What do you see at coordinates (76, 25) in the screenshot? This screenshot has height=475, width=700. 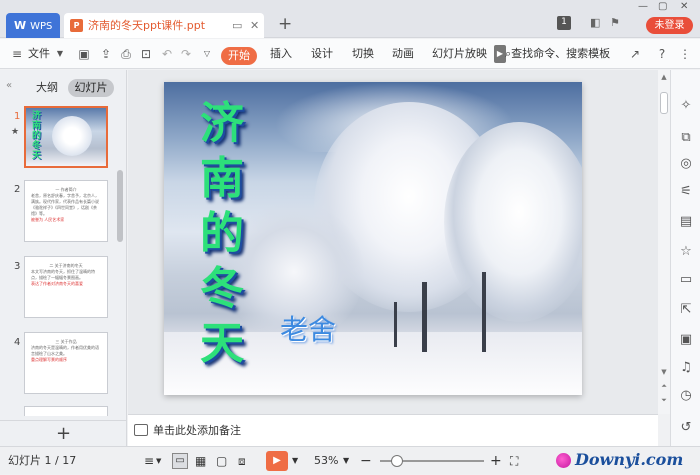 I see `ppt-file-icon: P` at bounding box center [76, 25].